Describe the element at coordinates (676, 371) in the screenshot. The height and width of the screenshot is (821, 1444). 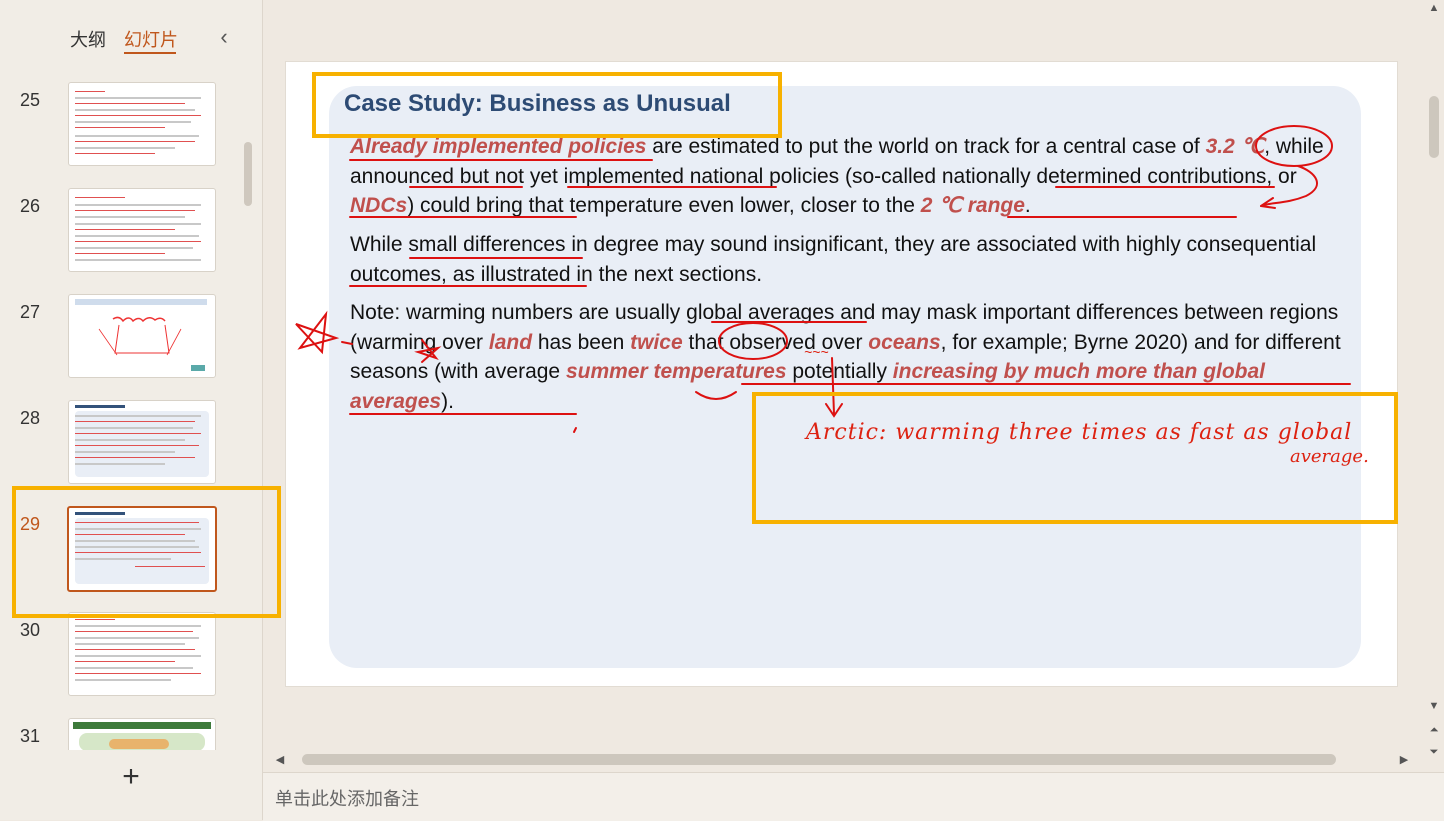
I see `emphasis-text: summer temperatures` at that location.